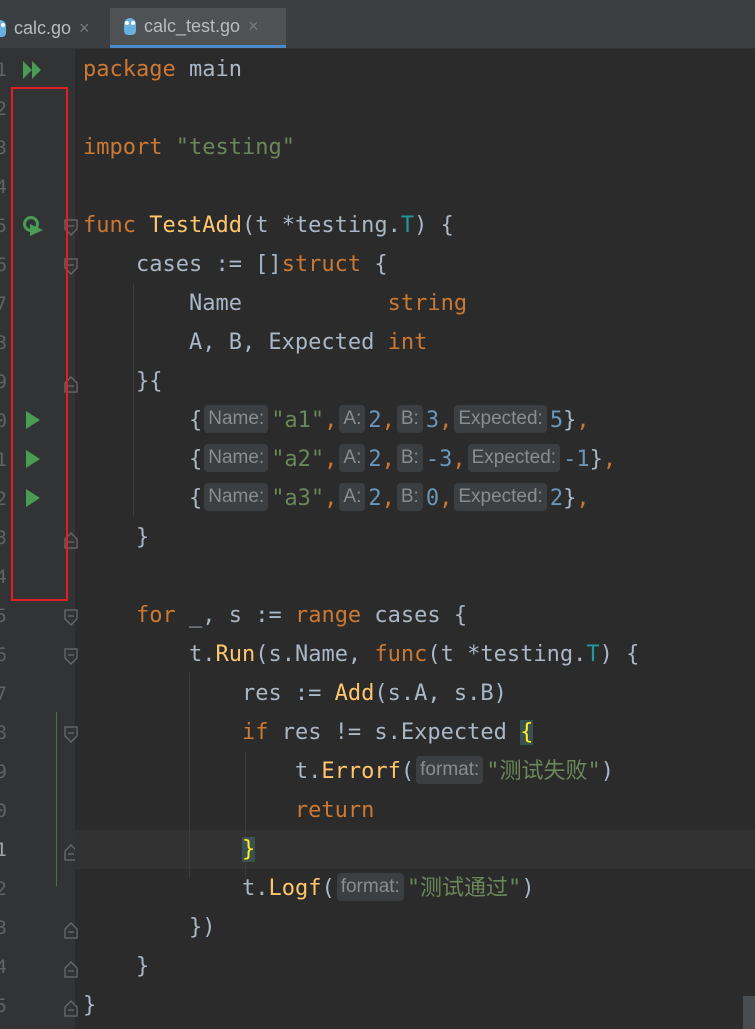 This screenshot has width=755, height=1029. Describe the element at coordinates (3, 850) in the screenshot. I see `line-number-current: 1` at that location.